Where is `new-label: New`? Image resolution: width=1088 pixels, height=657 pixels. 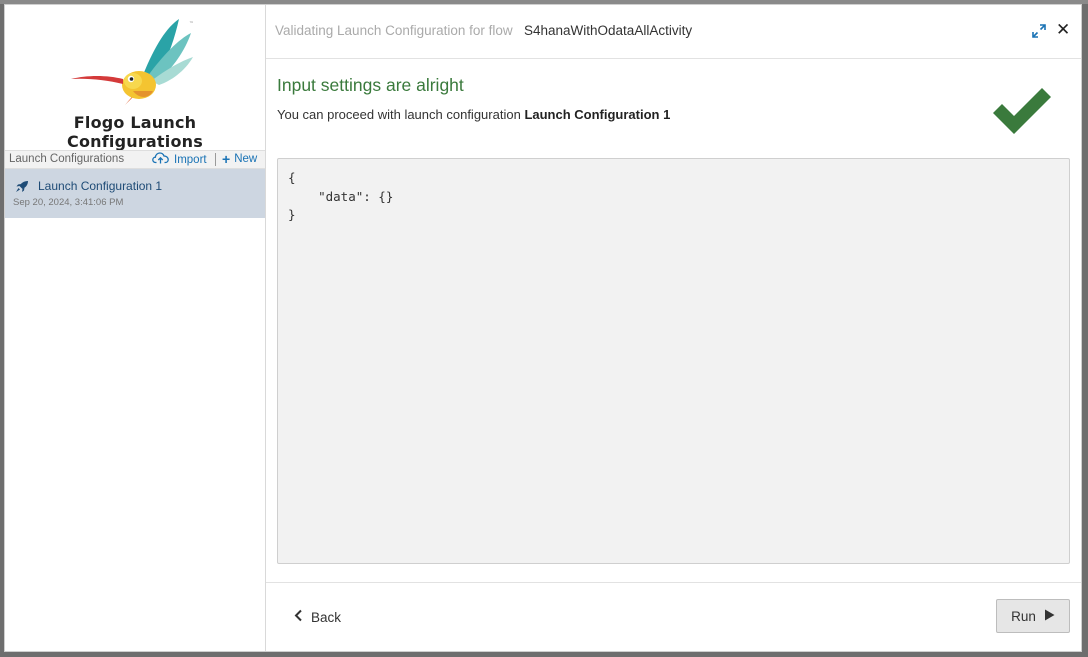
new-label: New is located at coordinates (246, 159).